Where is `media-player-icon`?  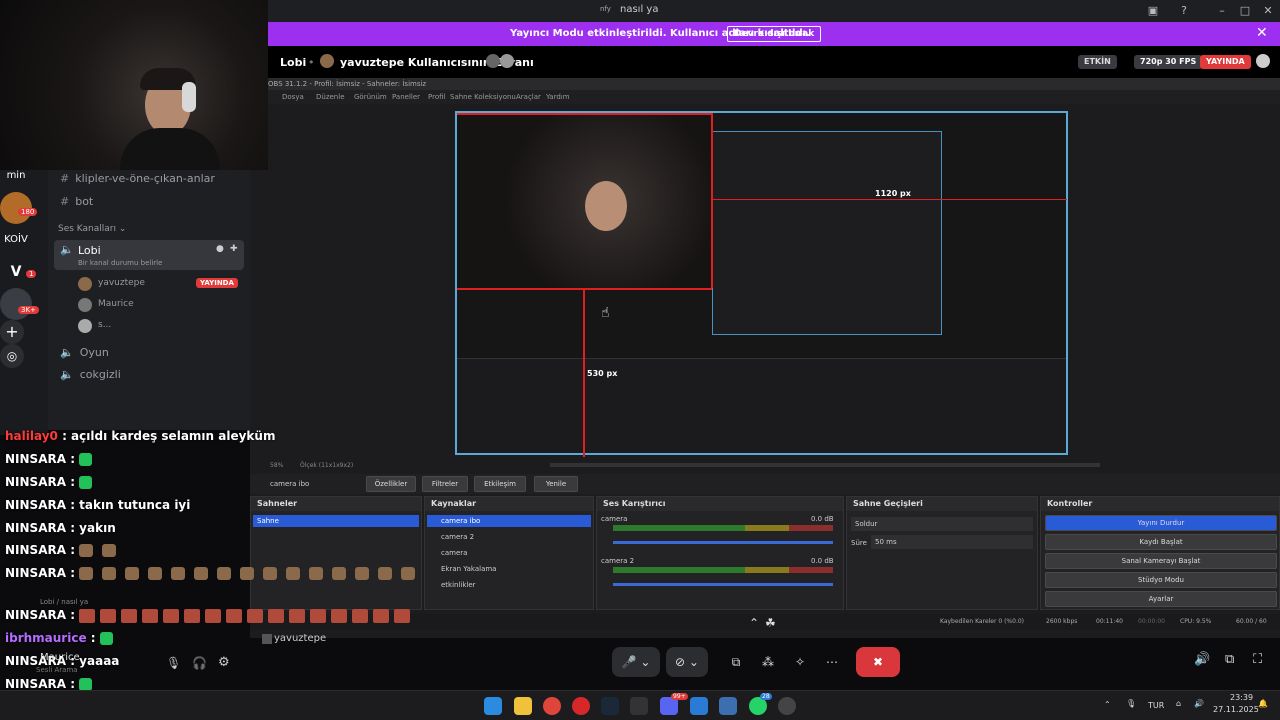 media-player-icon is located at coordinates (581, 706).